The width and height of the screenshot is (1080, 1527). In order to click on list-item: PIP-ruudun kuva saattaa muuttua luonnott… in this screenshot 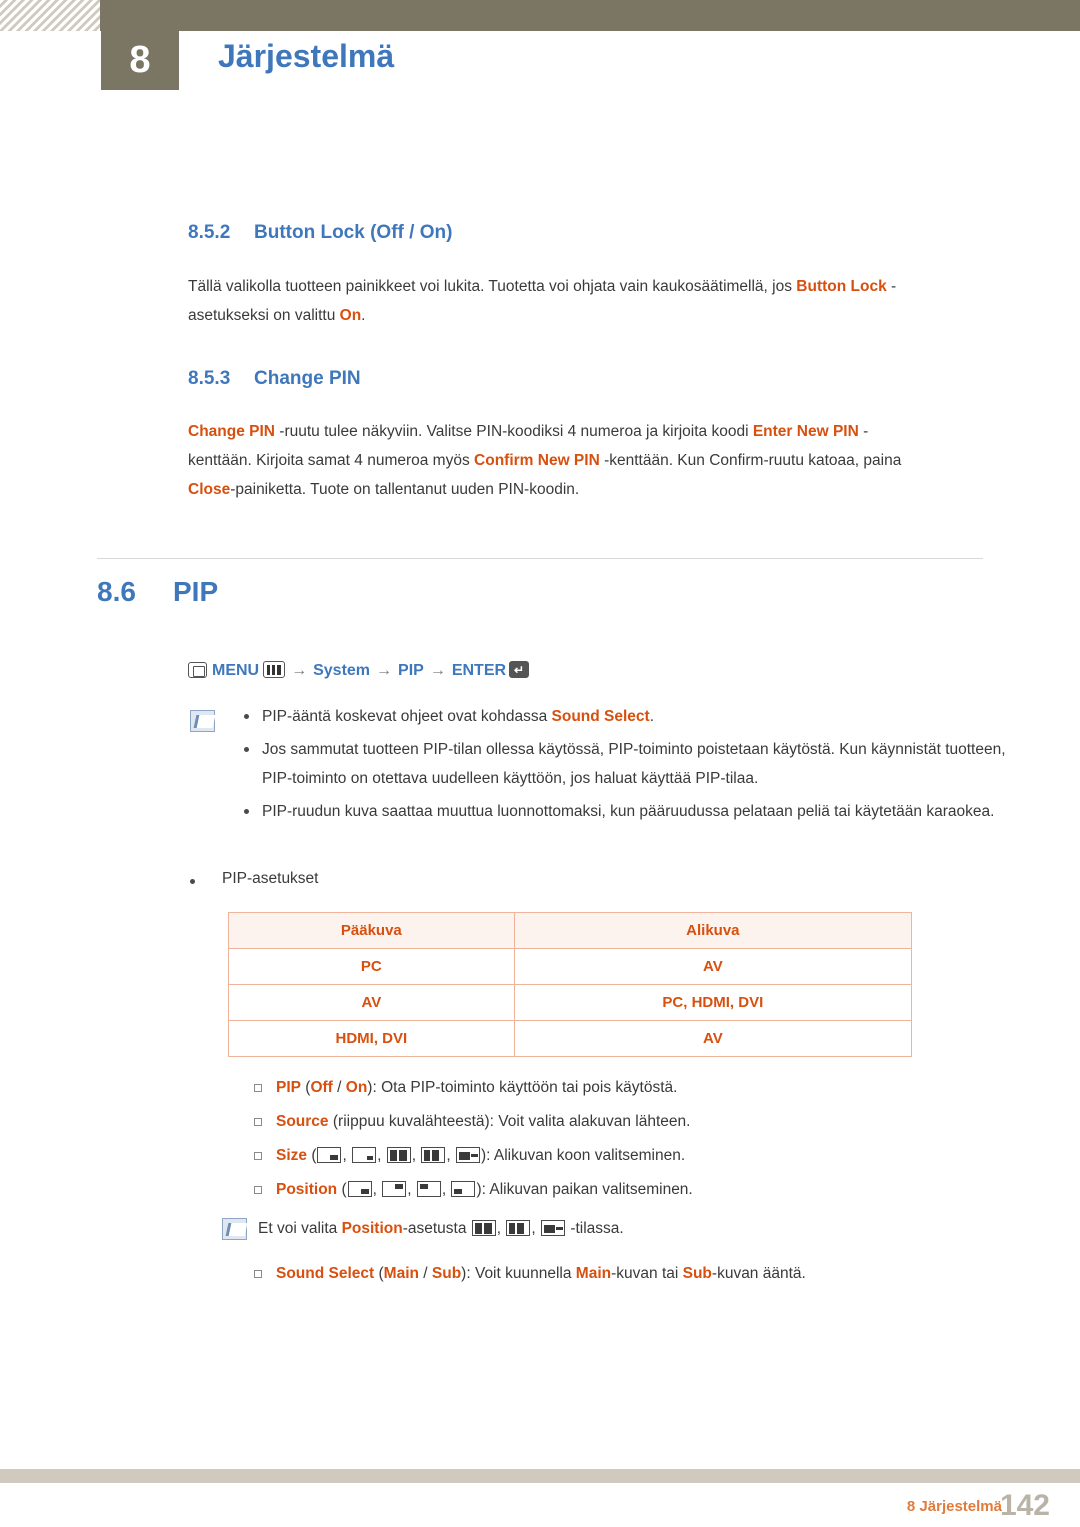, I will do `click(625, 811)`.